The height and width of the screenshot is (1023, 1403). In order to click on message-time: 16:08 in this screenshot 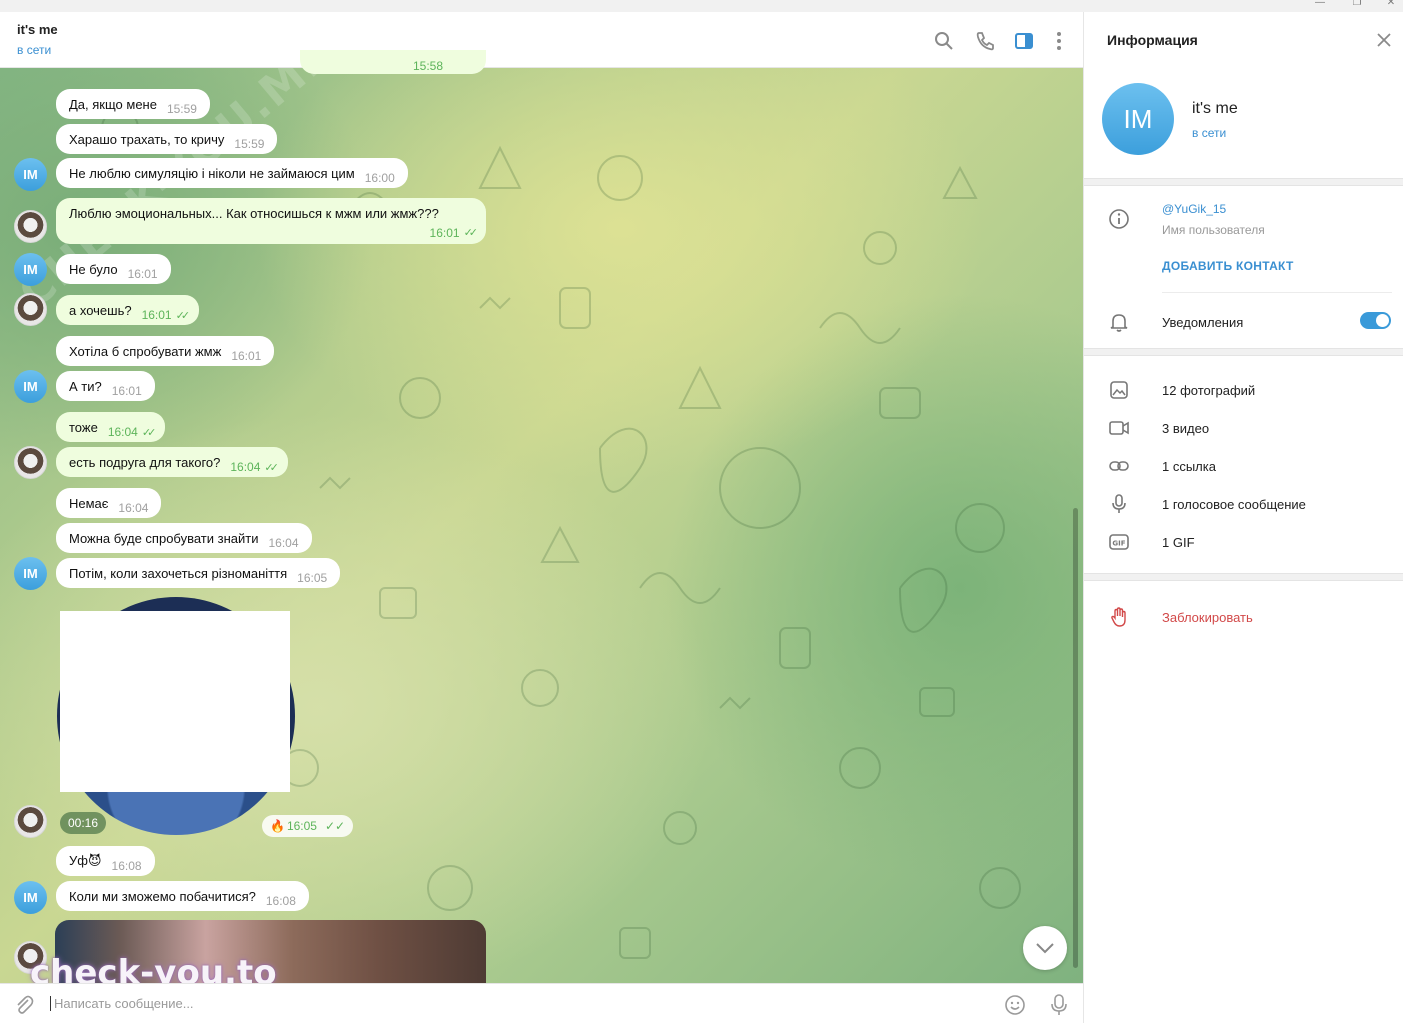, I will do `click(280, 901)`.